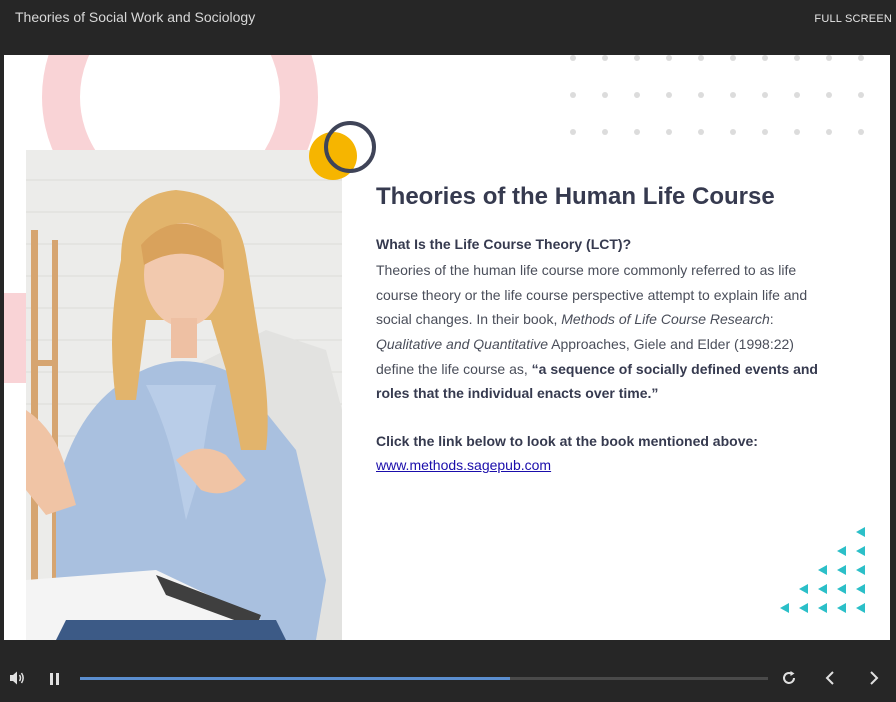 The width and height of the screenshot is (896, 702). Describe the element at coordinates (448, 671) in the screenshot. I see `player-controls` at that location.